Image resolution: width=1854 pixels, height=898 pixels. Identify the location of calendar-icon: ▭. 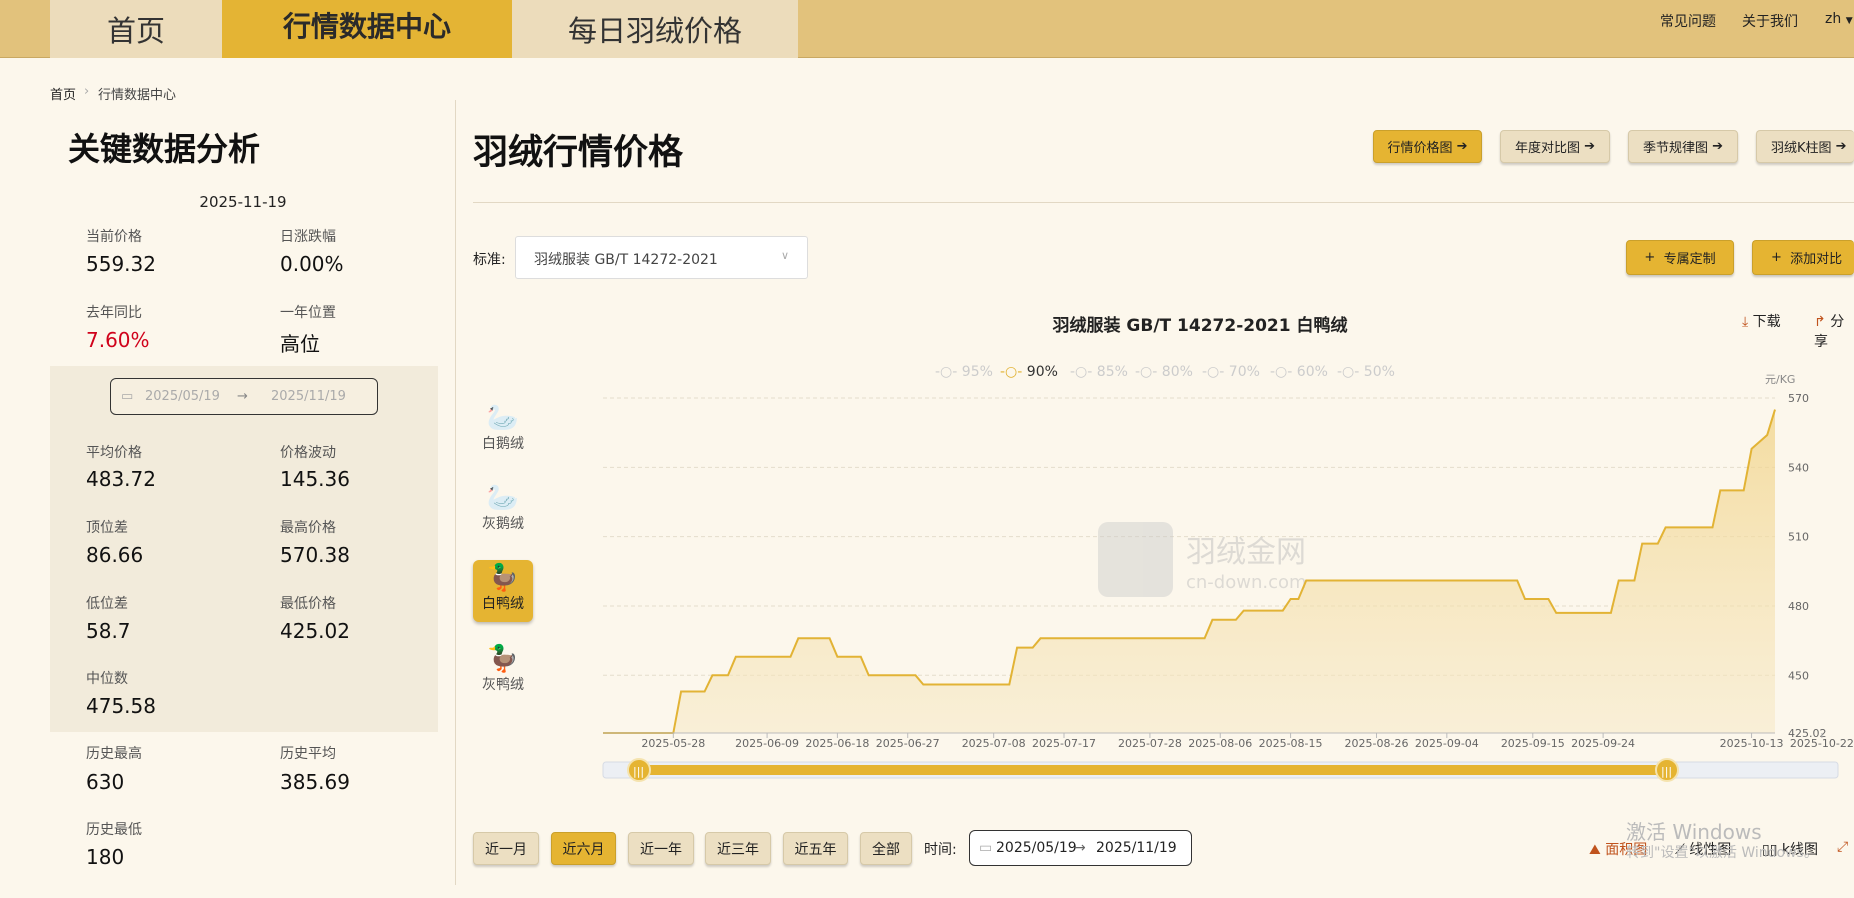
(127, 396).